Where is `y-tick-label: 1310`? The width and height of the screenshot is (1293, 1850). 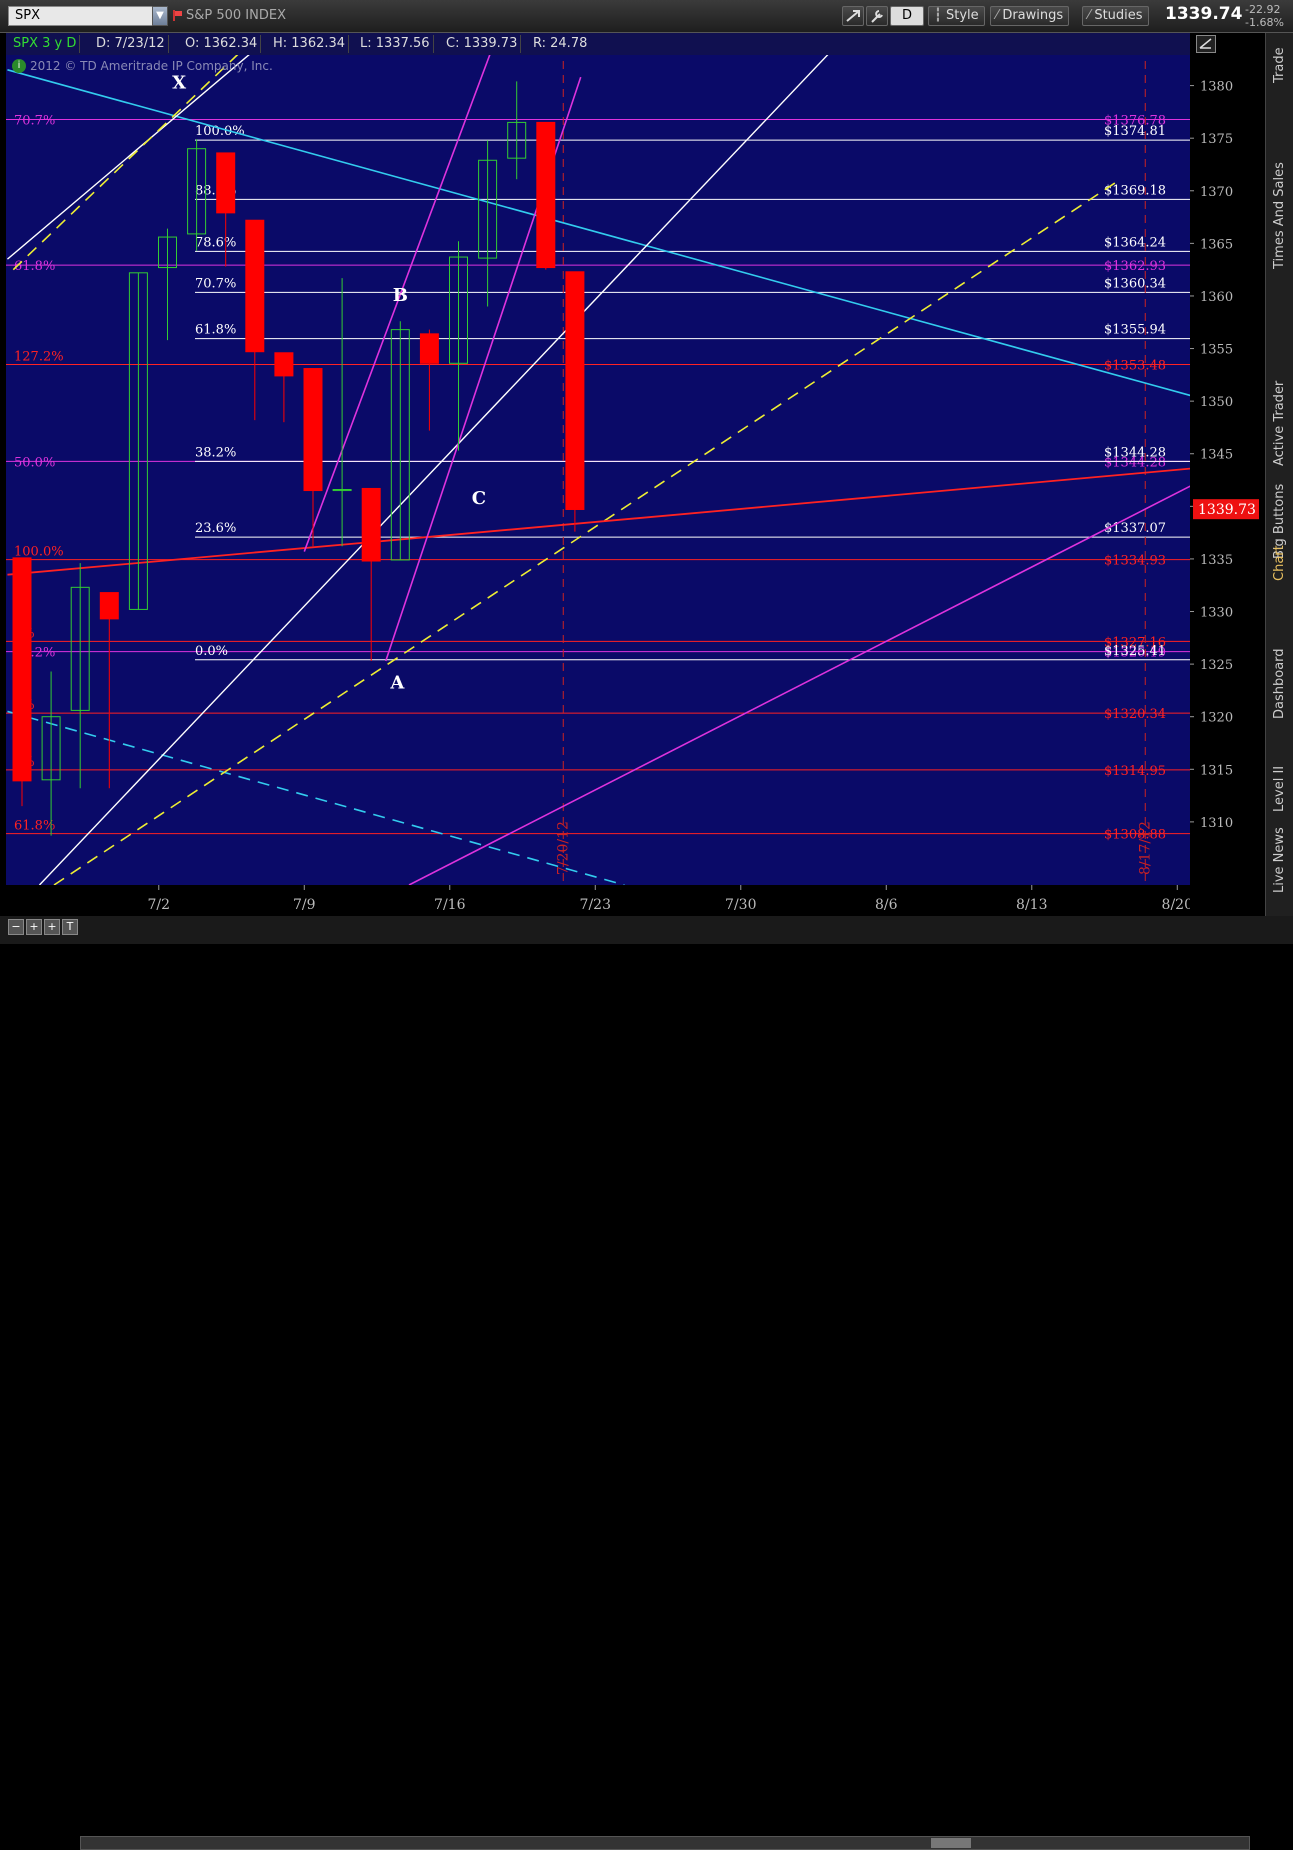
y-tick-label: 1310 is located at coordinates (1216, 823).